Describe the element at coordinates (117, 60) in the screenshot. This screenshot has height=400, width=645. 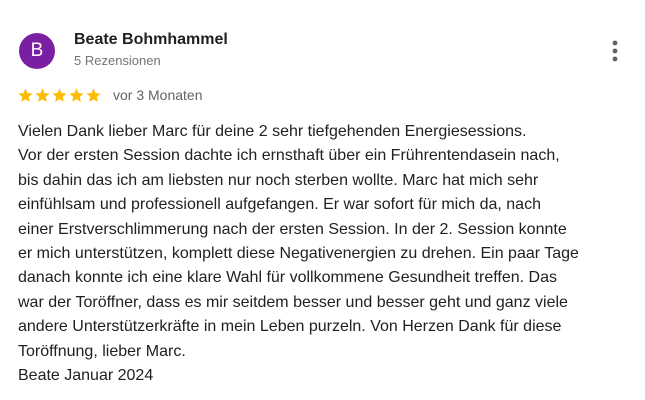
I see `reviewer-review-count: 5 Rezensionen` at that location.